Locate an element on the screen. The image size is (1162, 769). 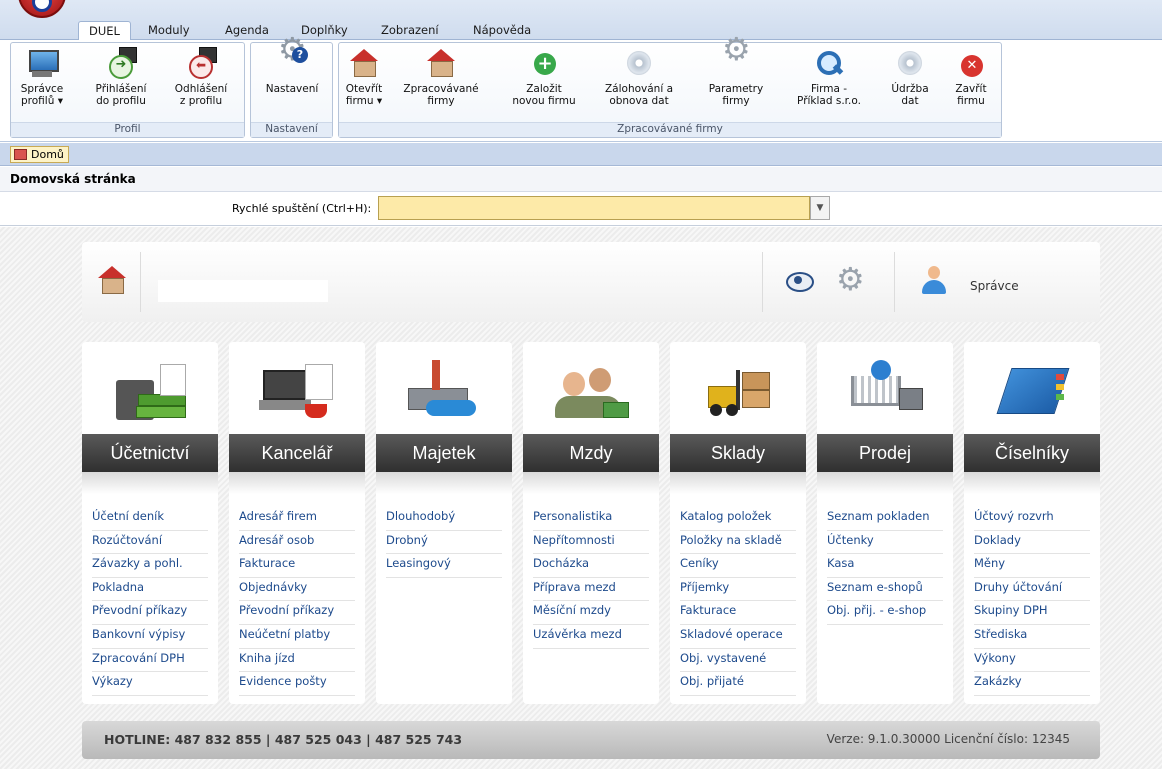
module-link: Adresář osob is located at coordinates (297, 543).